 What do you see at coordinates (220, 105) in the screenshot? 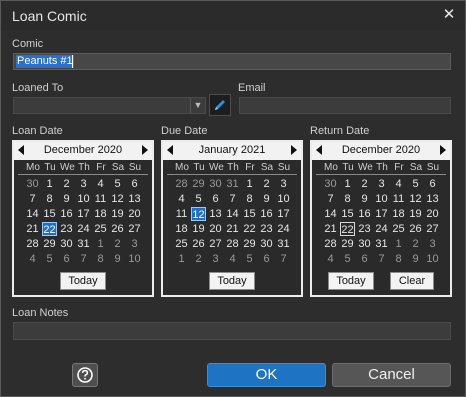
I see `edit-contact-button` at bounding box center [220, 105].